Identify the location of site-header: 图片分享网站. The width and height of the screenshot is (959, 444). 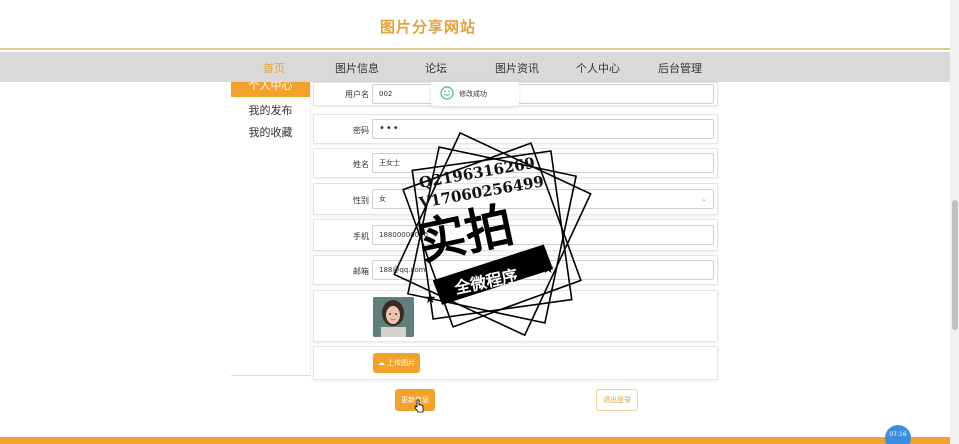
(475, 25).